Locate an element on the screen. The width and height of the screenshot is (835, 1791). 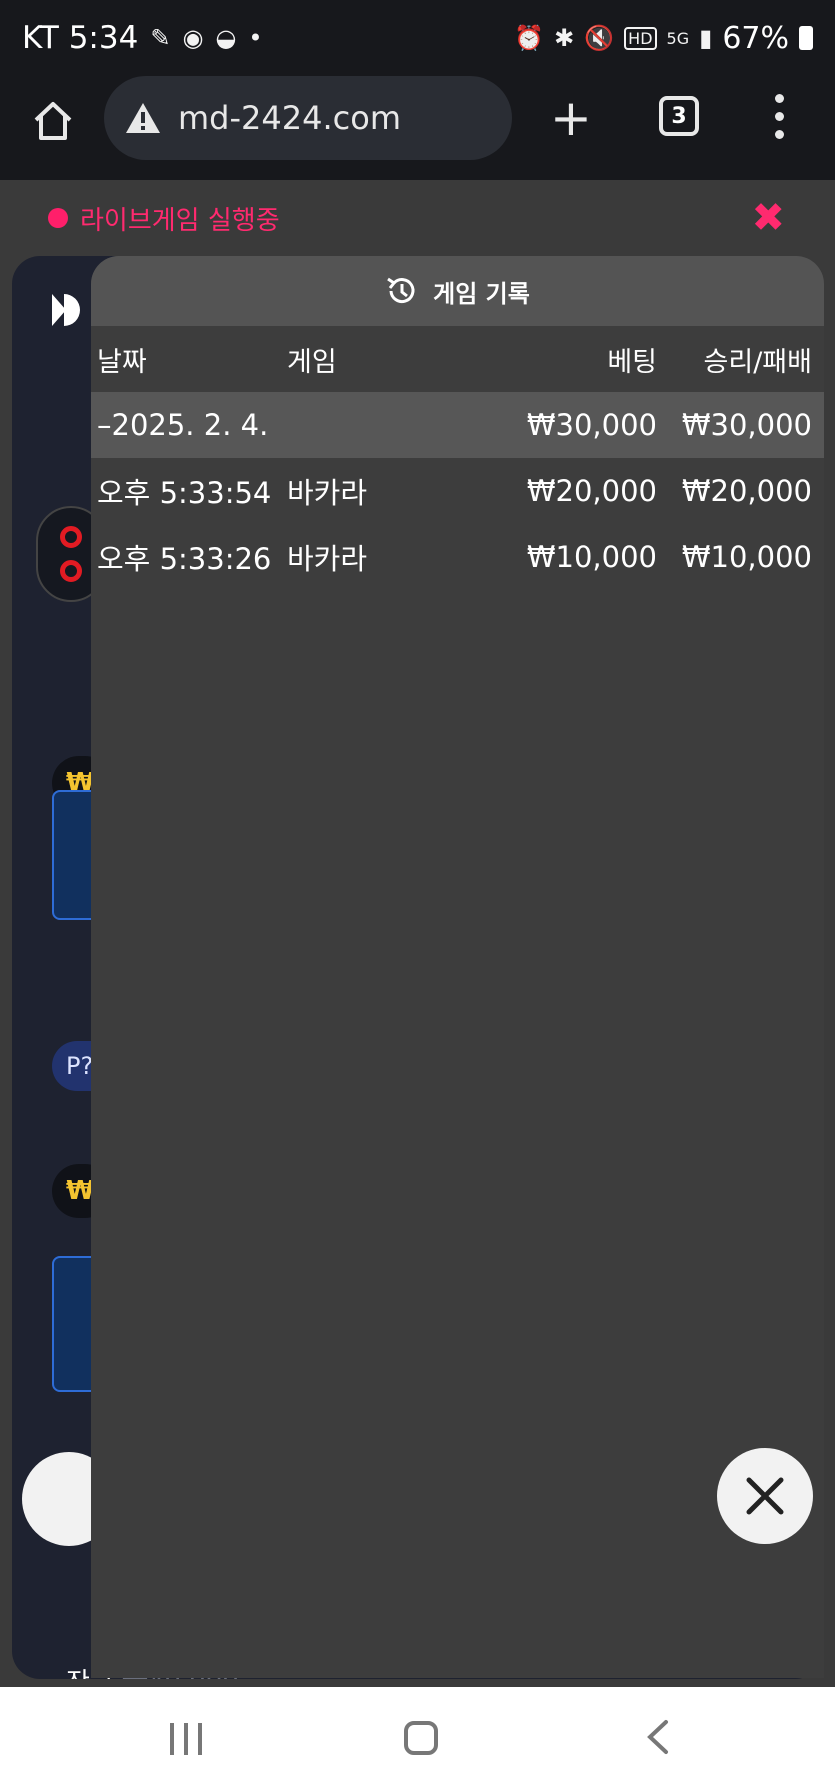
owl-icon: ◉ is located at coordinates (193, 38).